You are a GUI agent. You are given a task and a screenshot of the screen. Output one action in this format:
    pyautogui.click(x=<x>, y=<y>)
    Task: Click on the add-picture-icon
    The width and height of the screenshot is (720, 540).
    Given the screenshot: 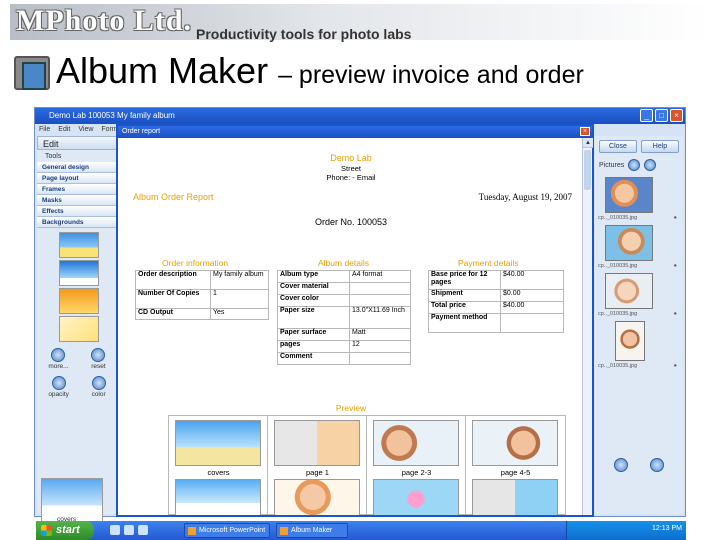 What is the action you would take?
    pyautogui.click(x=650, y=165)
    